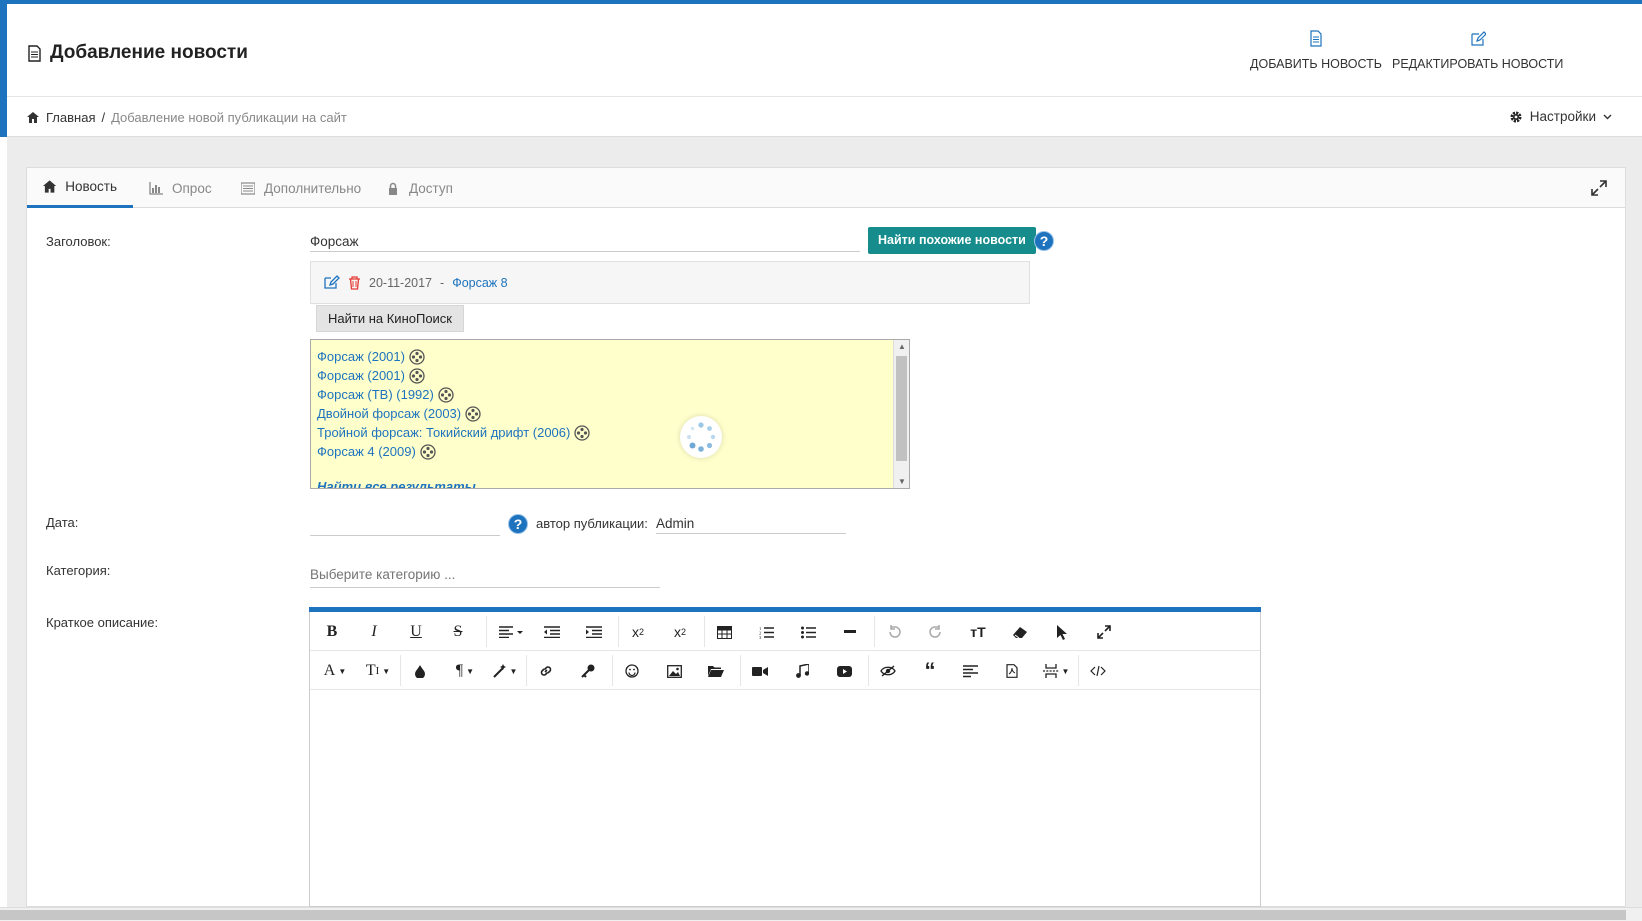  I want to click on font-family-icon: A ▼, so click(335, 671).